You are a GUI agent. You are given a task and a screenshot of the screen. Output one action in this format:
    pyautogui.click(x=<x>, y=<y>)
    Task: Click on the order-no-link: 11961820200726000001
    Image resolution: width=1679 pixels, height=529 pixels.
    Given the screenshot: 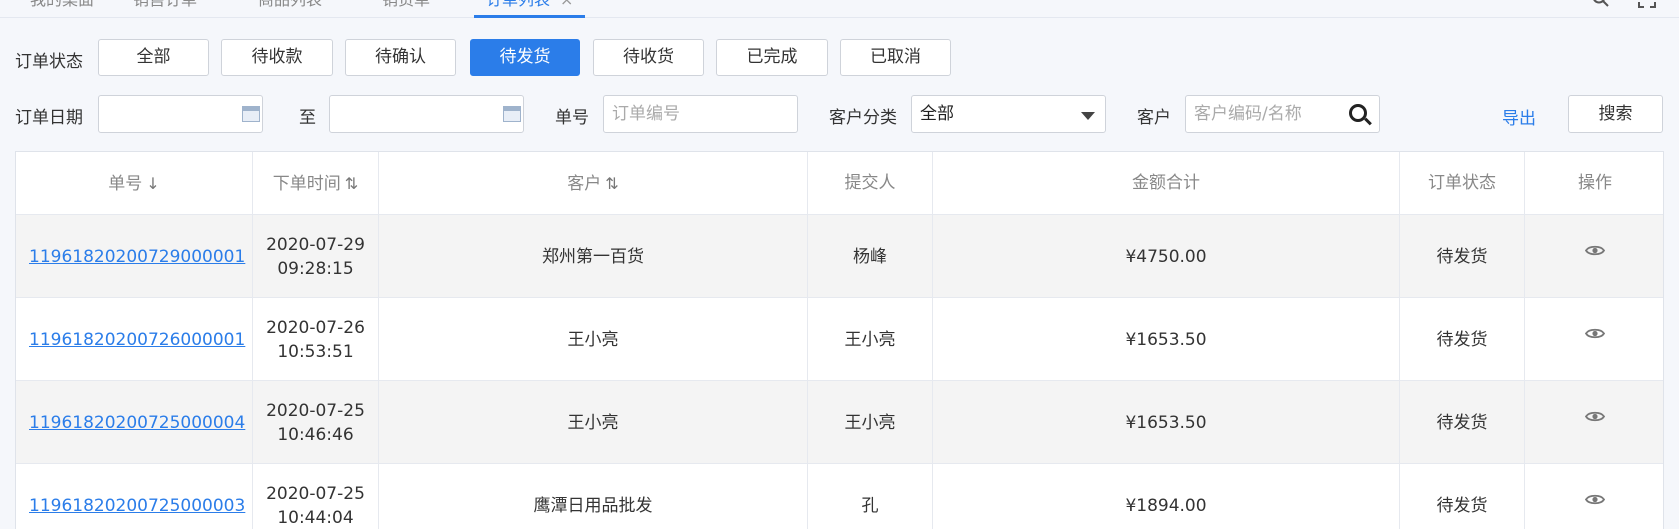 What is the action you would take?
    pyautogui.click(x=137, y=340)
    